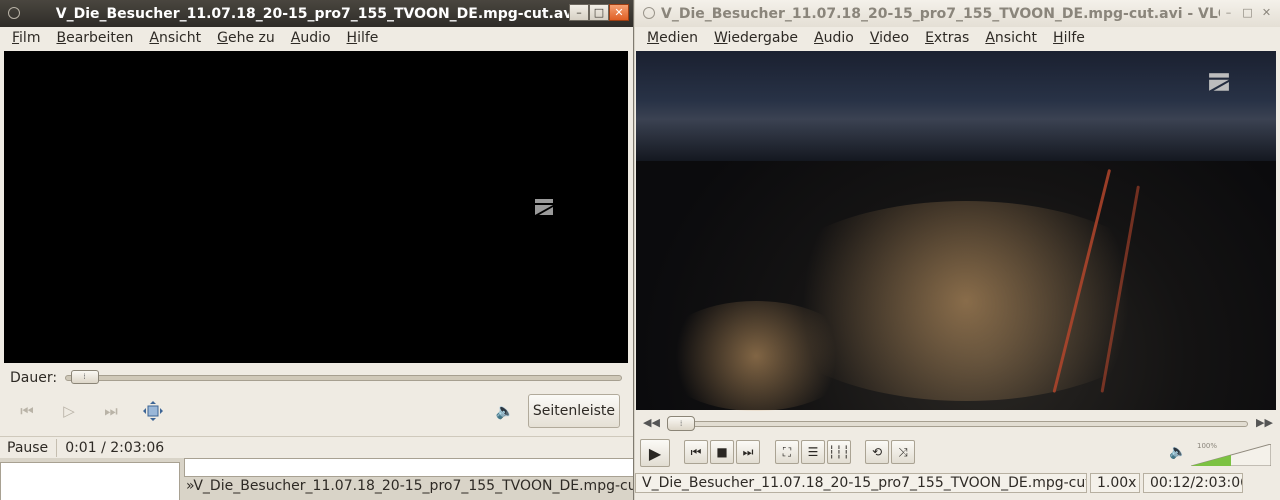 The height and width of the screenshot is (500, 1280). Describe the element at coordinates (1264, 422) in the screenshot. I see `forward-icon: ▶▶` at that location.